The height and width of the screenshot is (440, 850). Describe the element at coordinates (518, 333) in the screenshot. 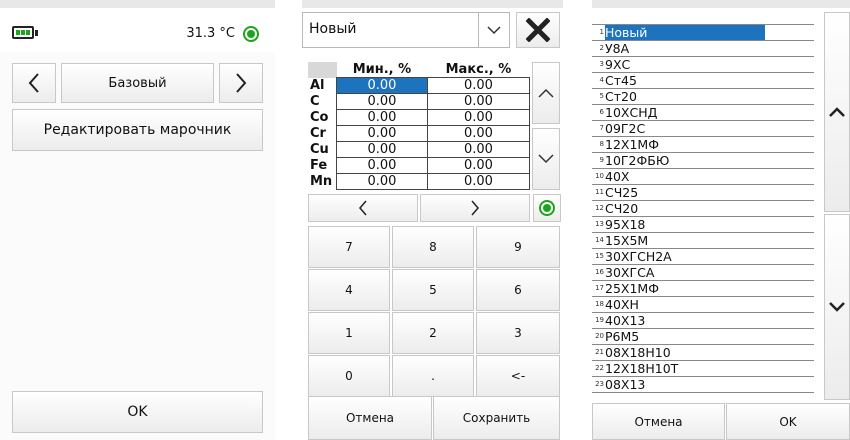

I see `keypad-key: 3` at that location.